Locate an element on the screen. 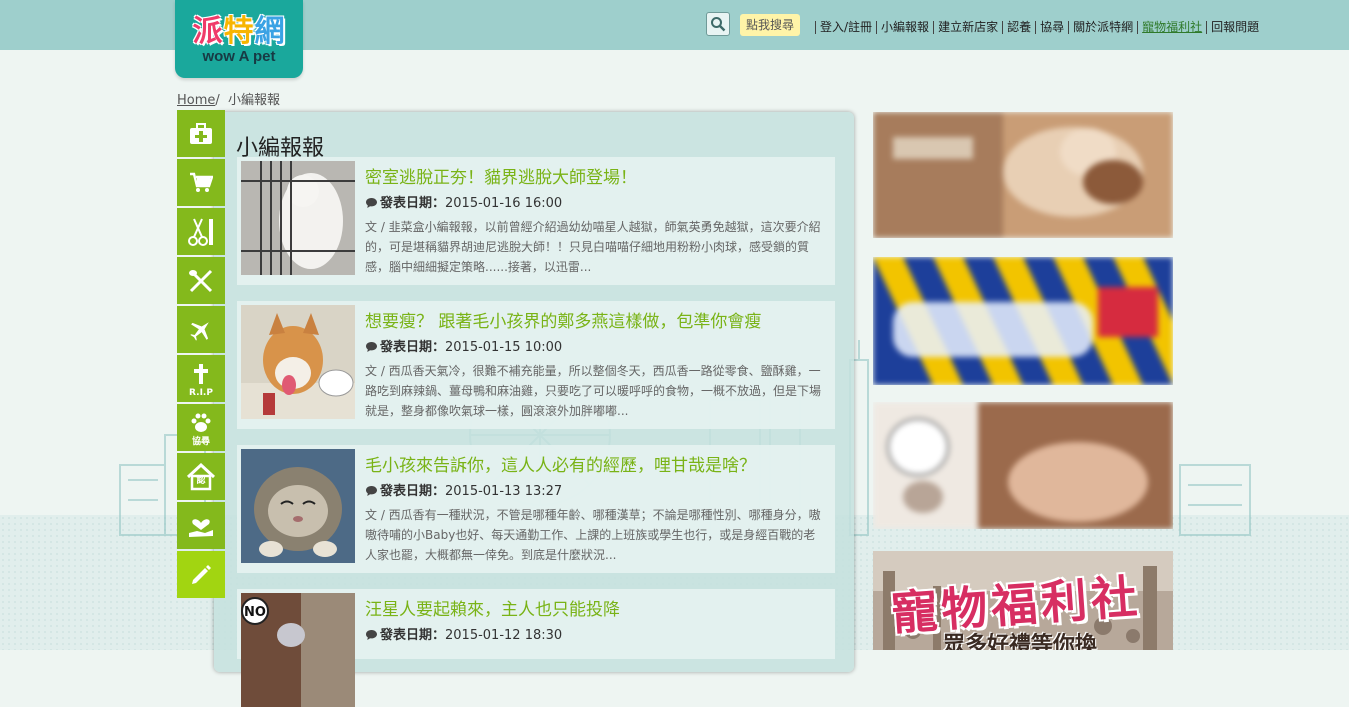 This screenshot has height=707, width=1349. medical-kit-icon is located at coordinates (201, 133).